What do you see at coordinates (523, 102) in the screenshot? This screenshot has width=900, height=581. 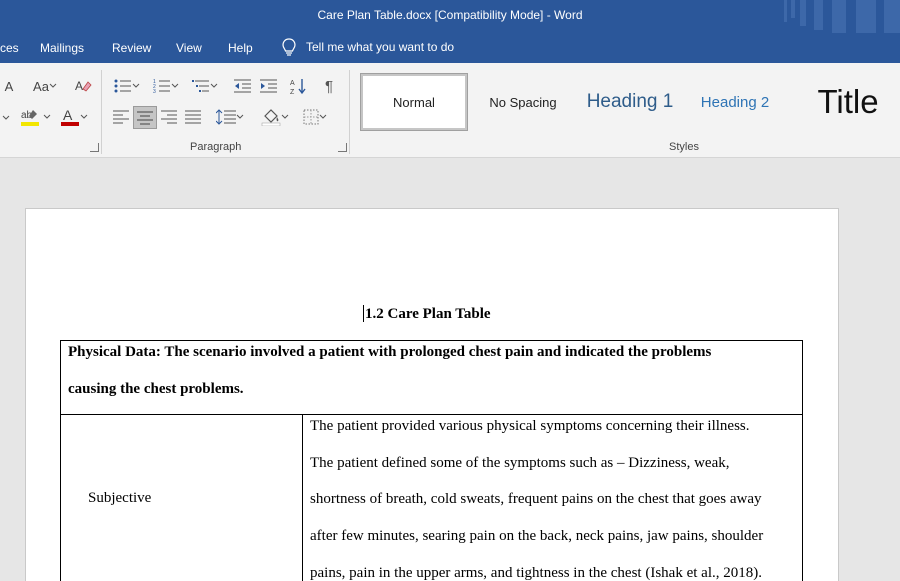 I see `style-no-spacing: No Spacing` at bounding box center [523, 102].